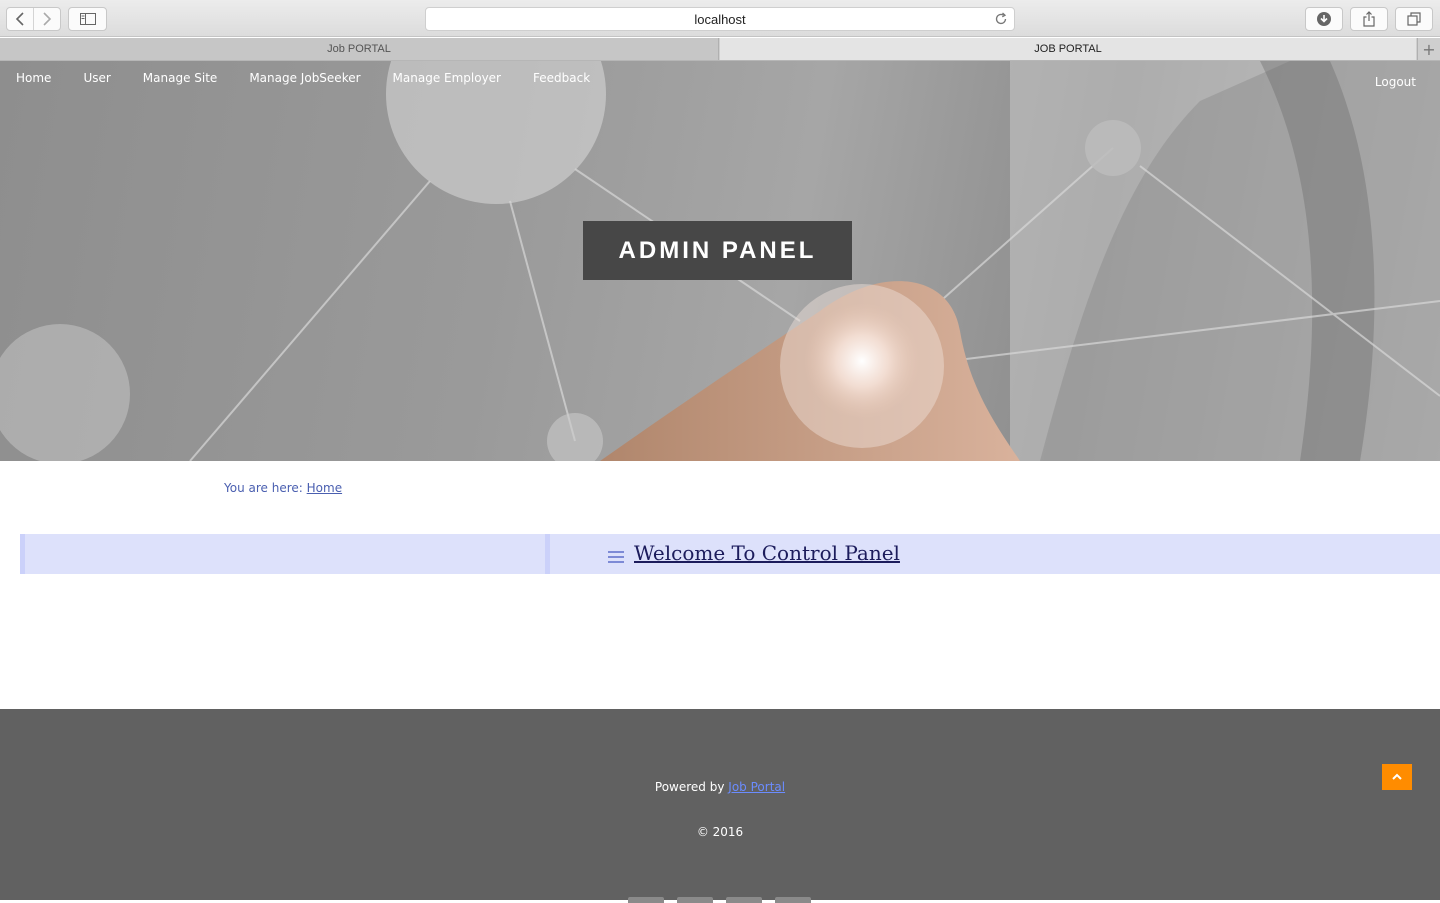  I want to click on tab-job-portal-inactive: Job PORTAL, so click(359, 49).